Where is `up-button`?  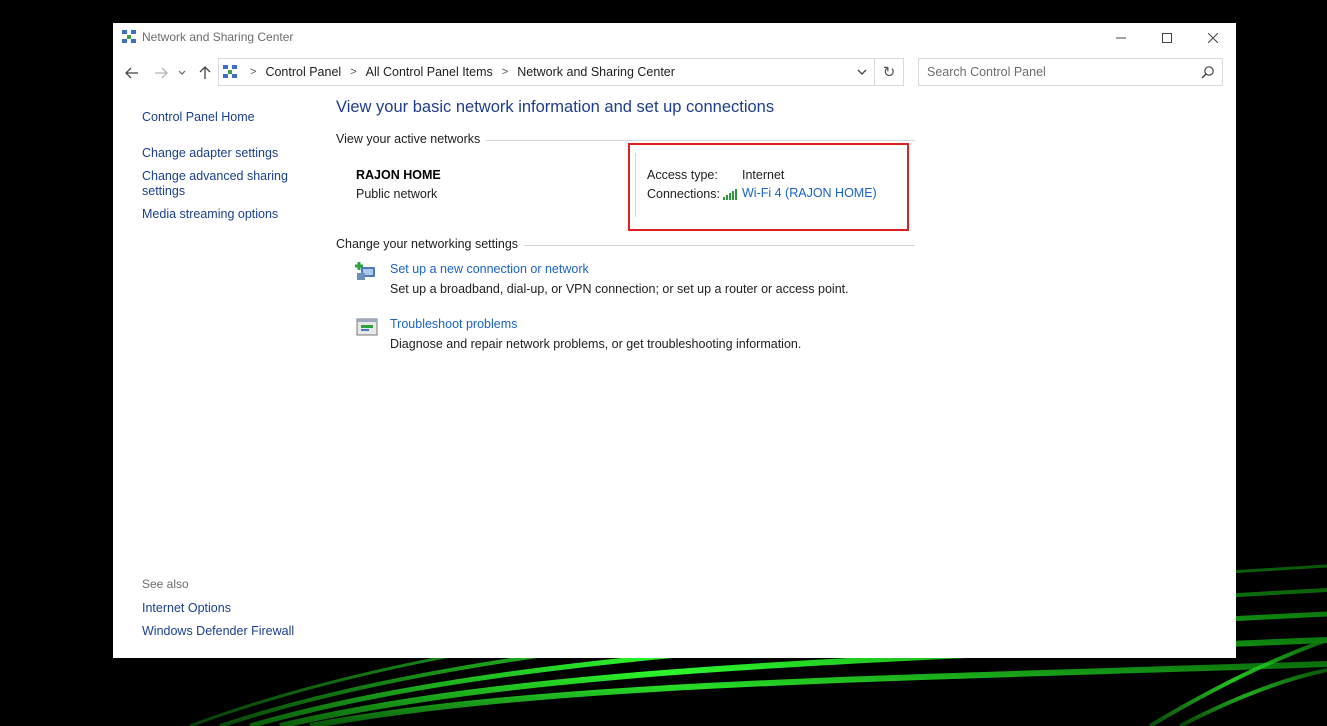 up-button is located at coordinates (205, 73).